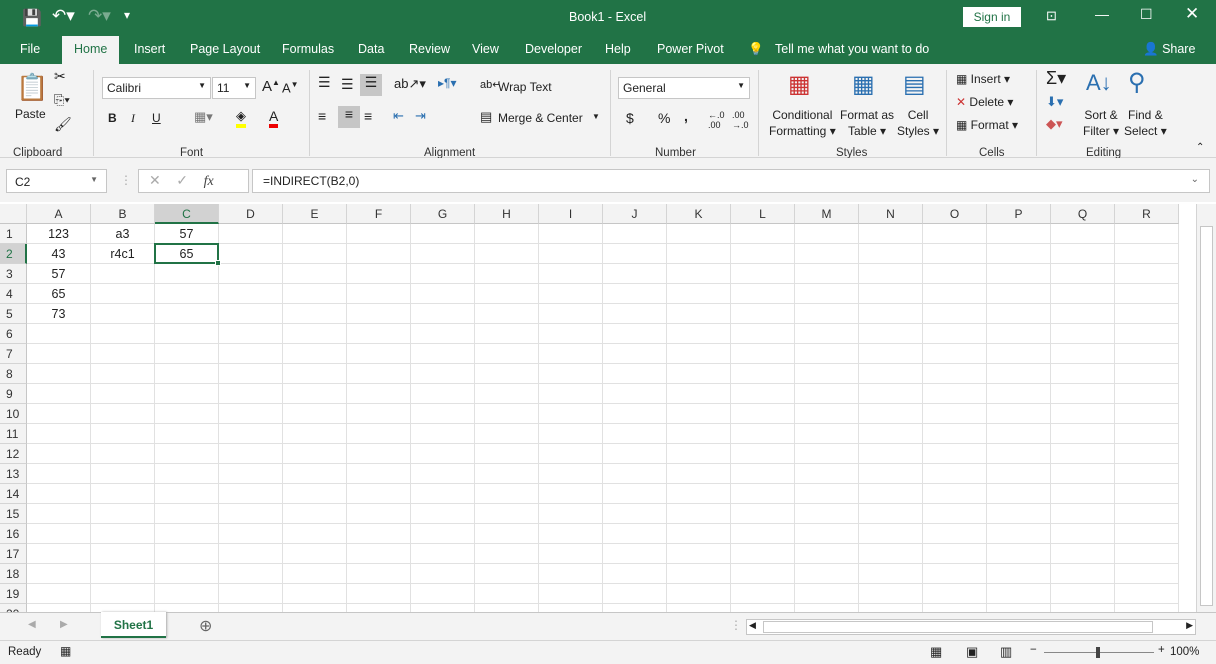 The height and width of the screenshot is (664, 1216). What do you see at coordinates (59, 434) in the screenshot?
I see `cell-A11` at bounding box center [59, 434].